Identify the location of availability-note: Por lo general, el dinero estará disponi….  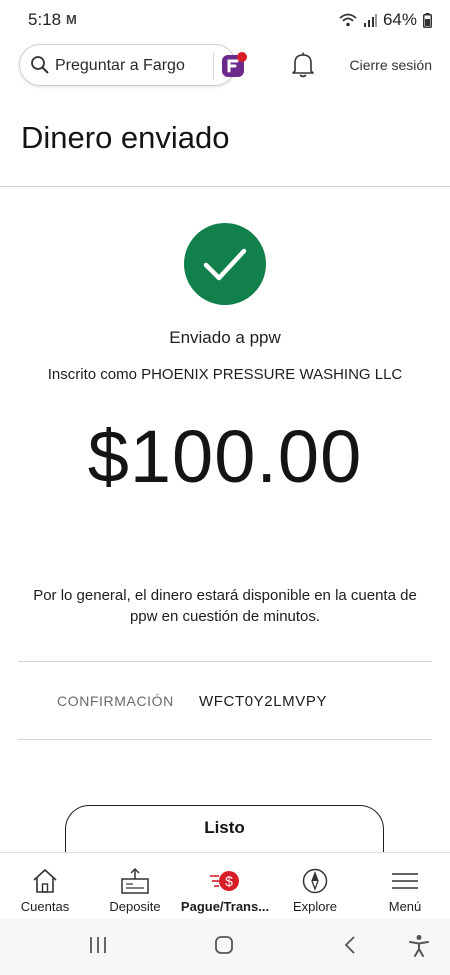
(225, 606).